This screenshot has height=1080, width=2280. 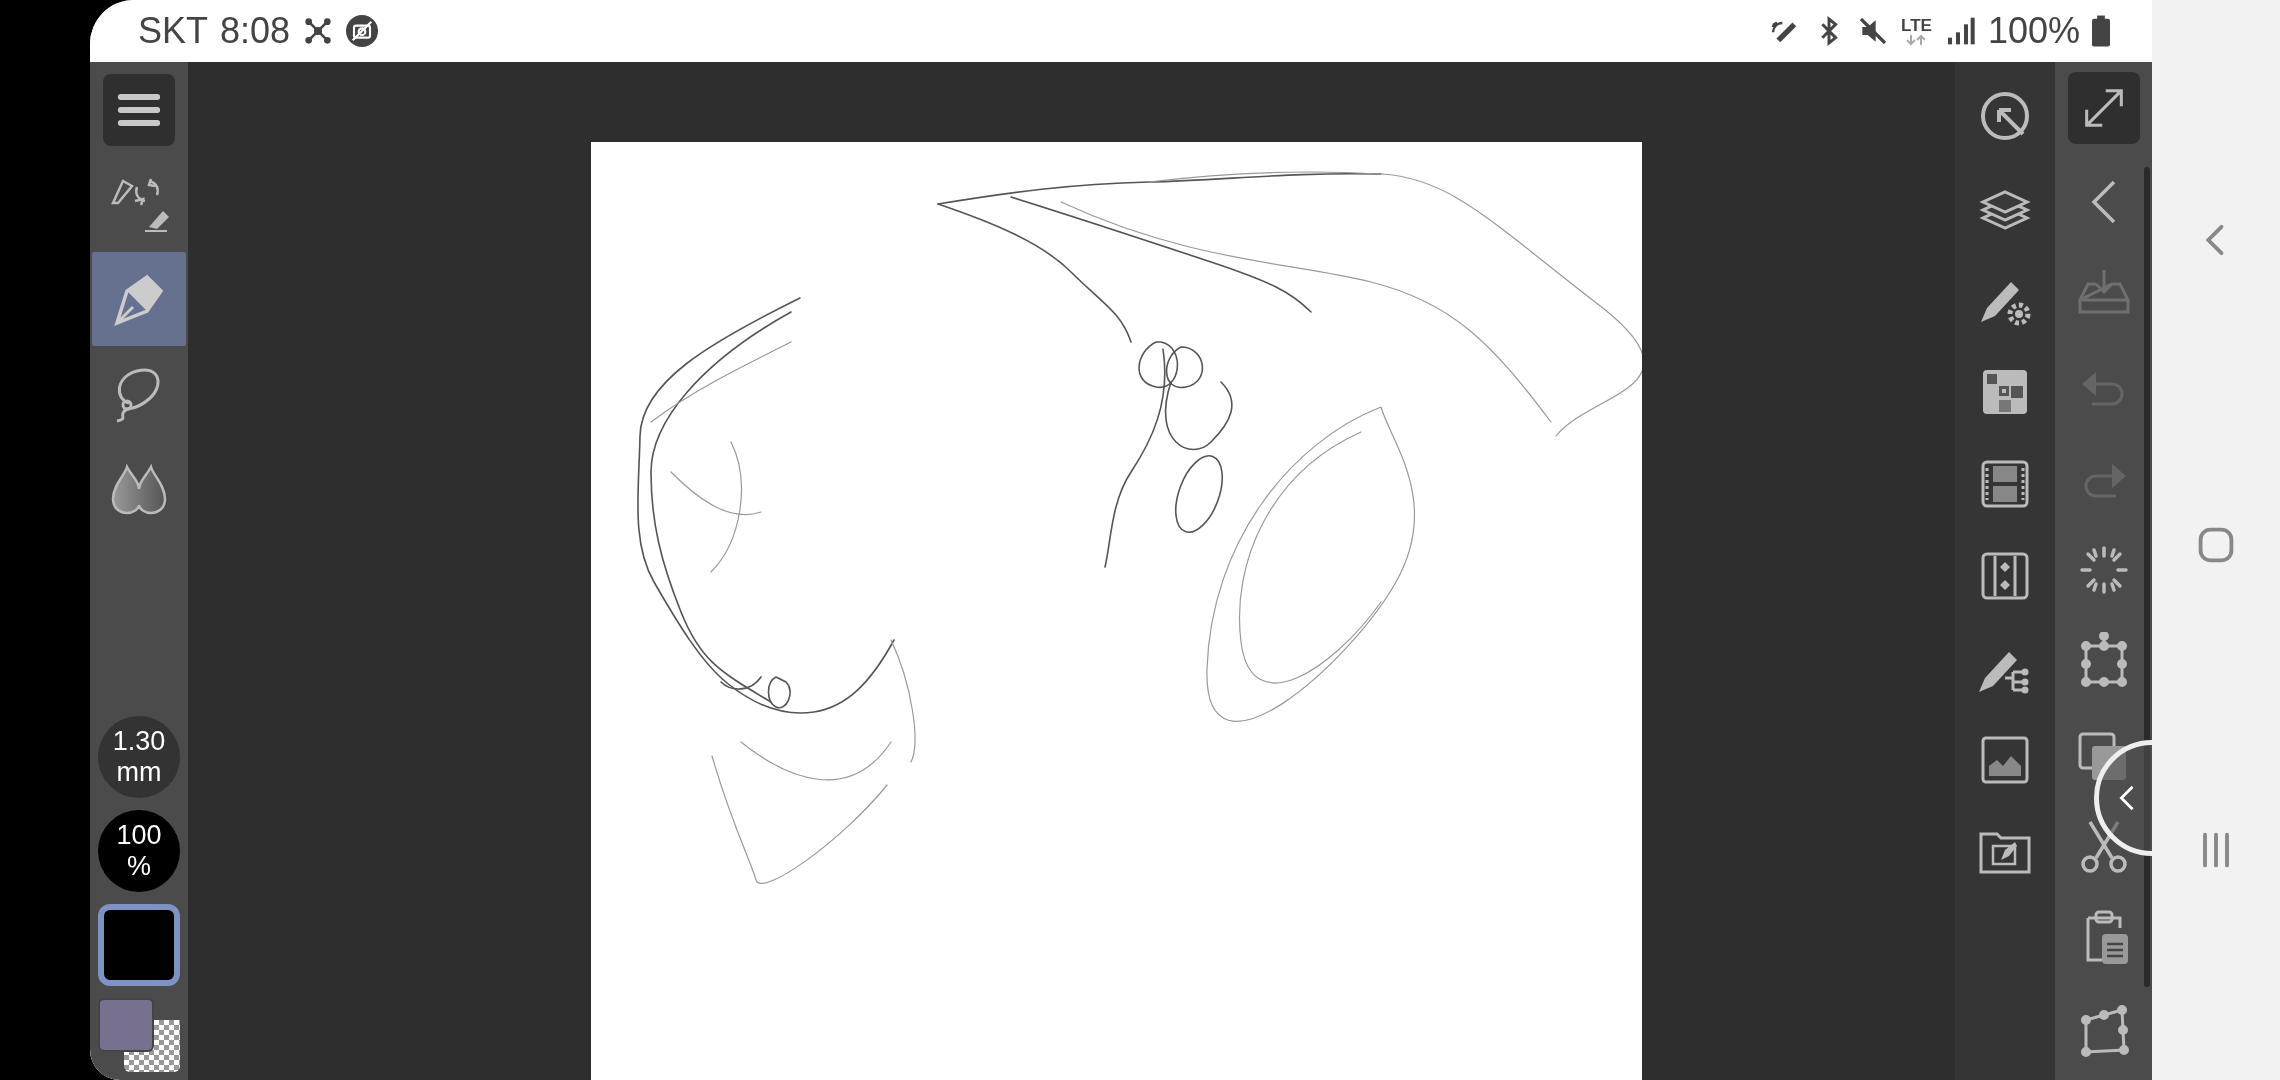 I want to click on opacity-button: 100 %, so click(x=139, y=851).